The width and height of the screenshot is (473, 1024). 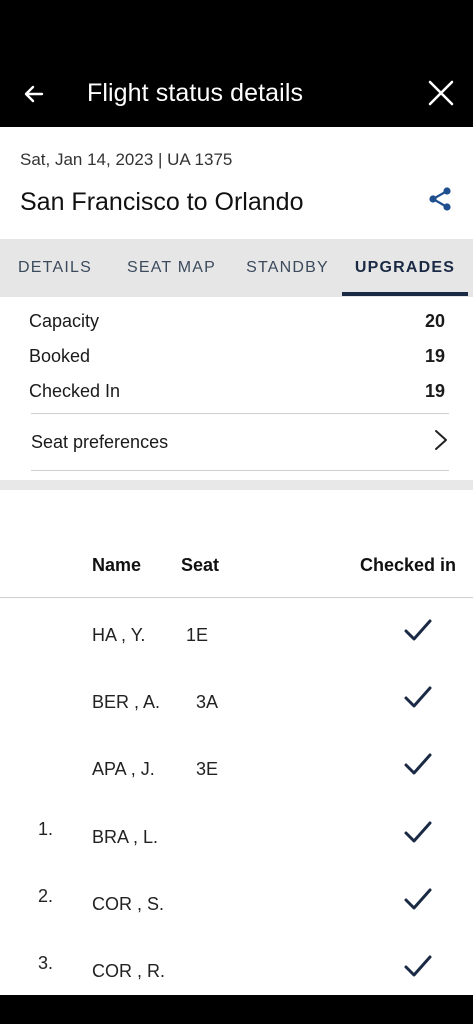 I want to click on seat-preferences-label: Seat preferences, so click(x=100, y=441).